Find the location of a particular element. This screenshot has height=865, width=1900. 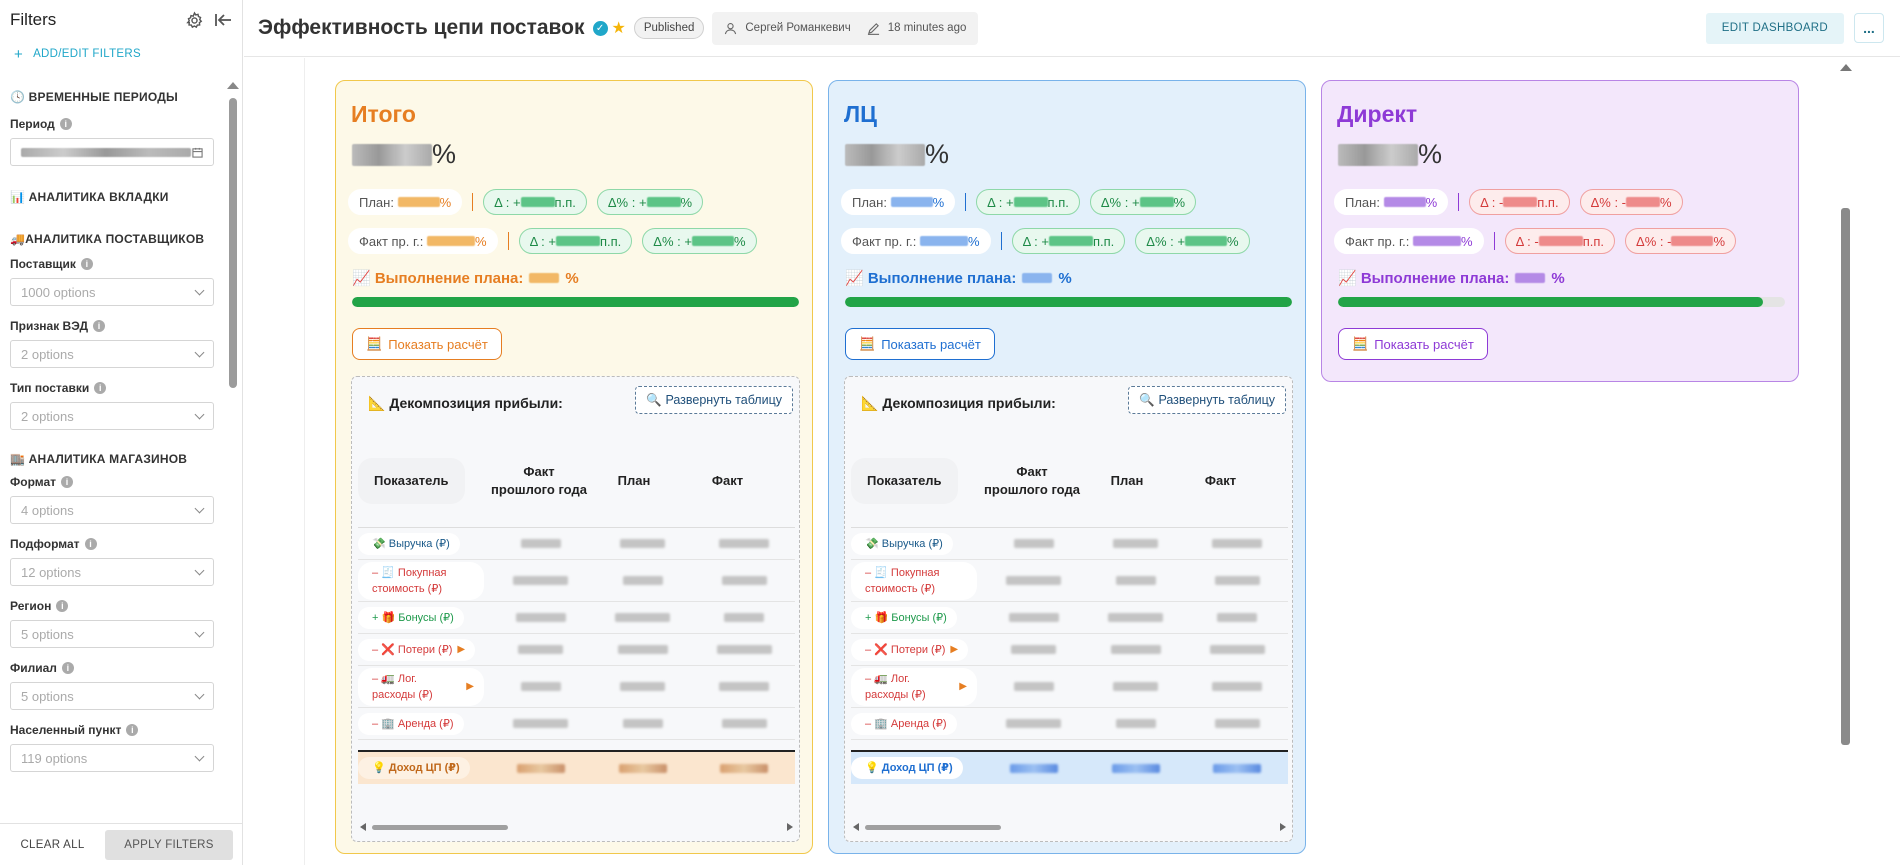

supplier-select: 1000 options is located at coordinates (112, 292).